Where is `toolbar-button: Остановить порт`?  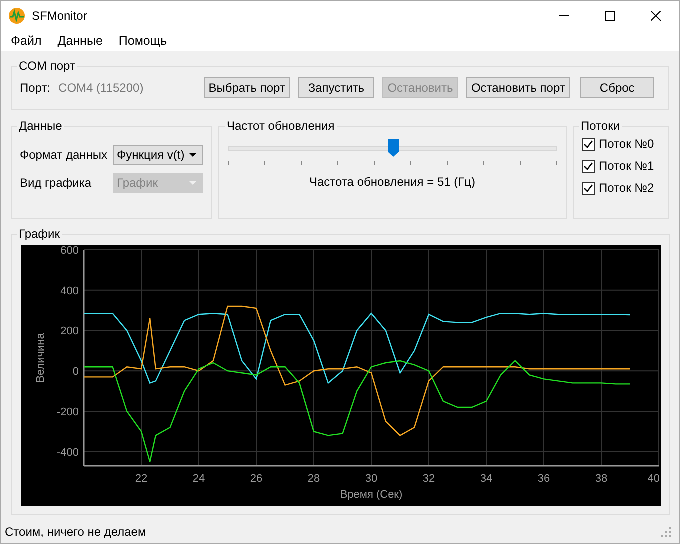
toolbar-button: Остановить порт is located at coordinates (518, 87).